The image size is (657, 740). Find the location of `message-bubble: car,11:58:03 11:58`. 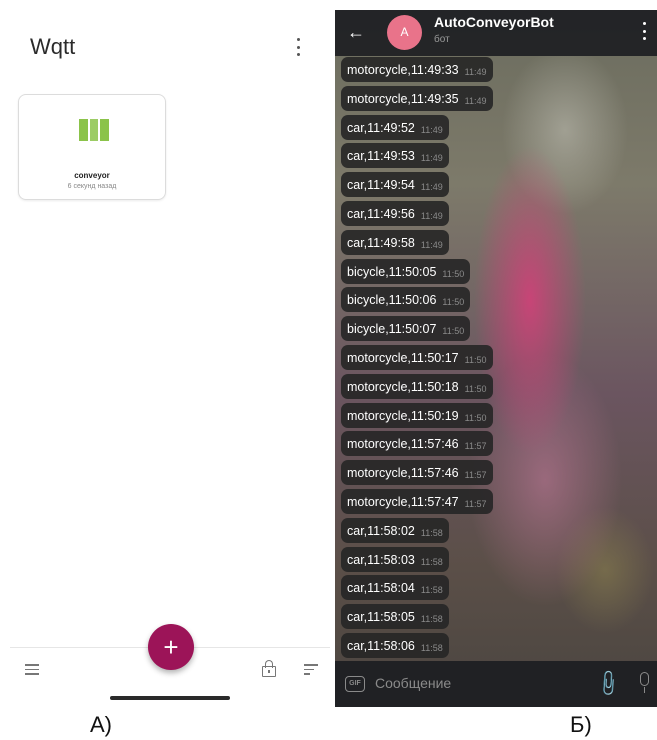

message-bubble: car,11:58:03 11:58 is located at coordinates (395, 559).